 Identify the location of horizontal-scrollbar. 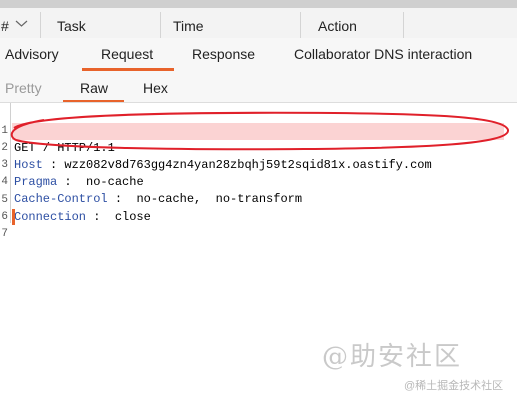
(258, 4).